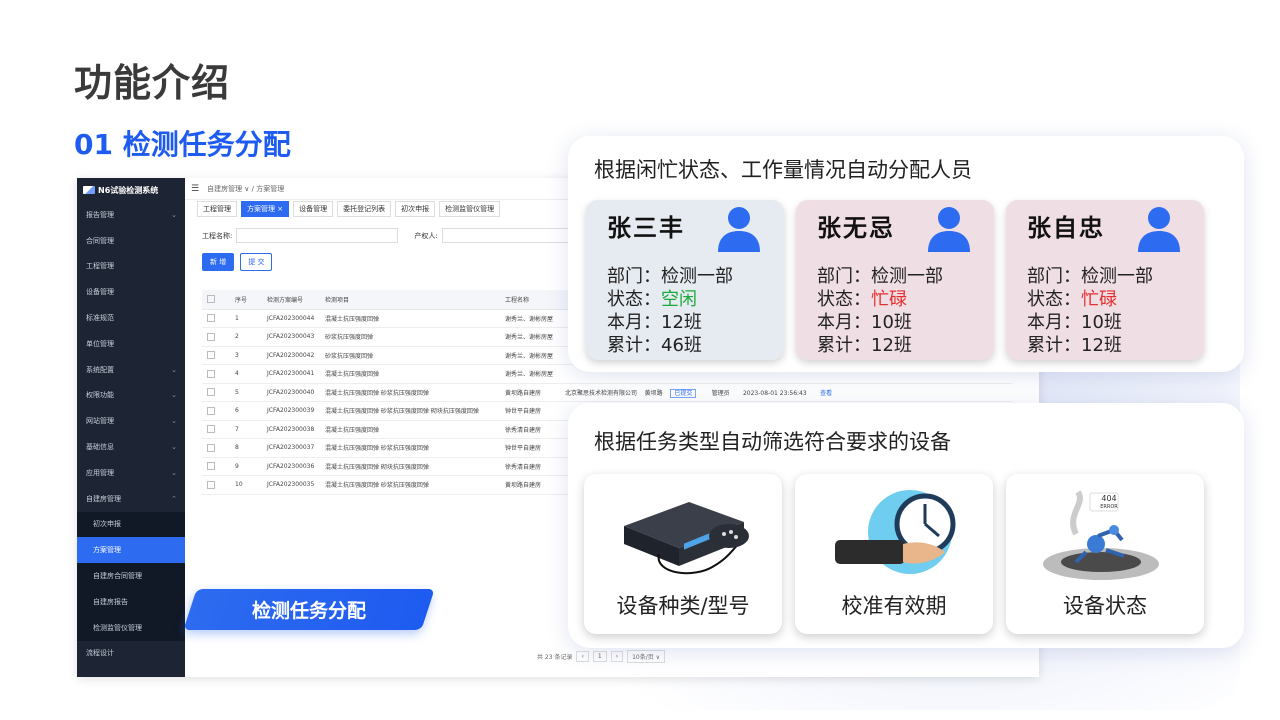  What do you see at coordinates (218, 262) in the screenshot?
I see `add-button: 新 增` at bounding box center [218, 262].